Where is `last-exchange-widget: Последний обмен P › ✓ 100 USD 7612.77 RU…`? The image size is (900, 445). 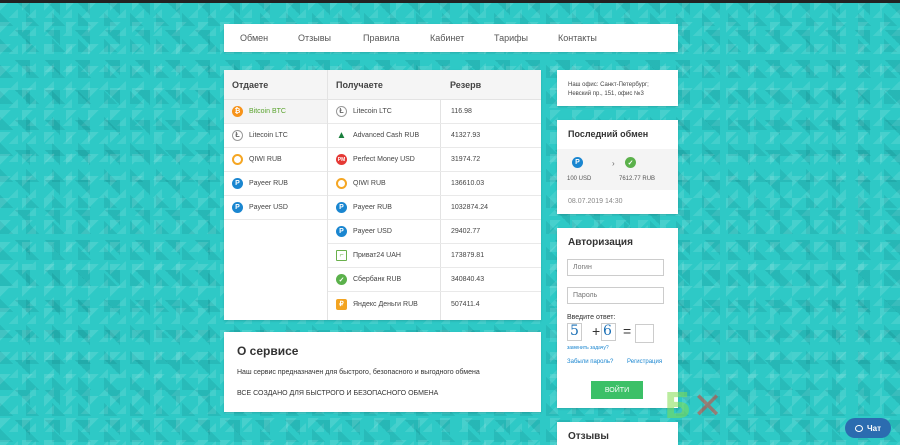 last-exchange-widget: Последний обмен P › ✓ 100 USD 7612.77 RU… is located at coordinates (617, 167).